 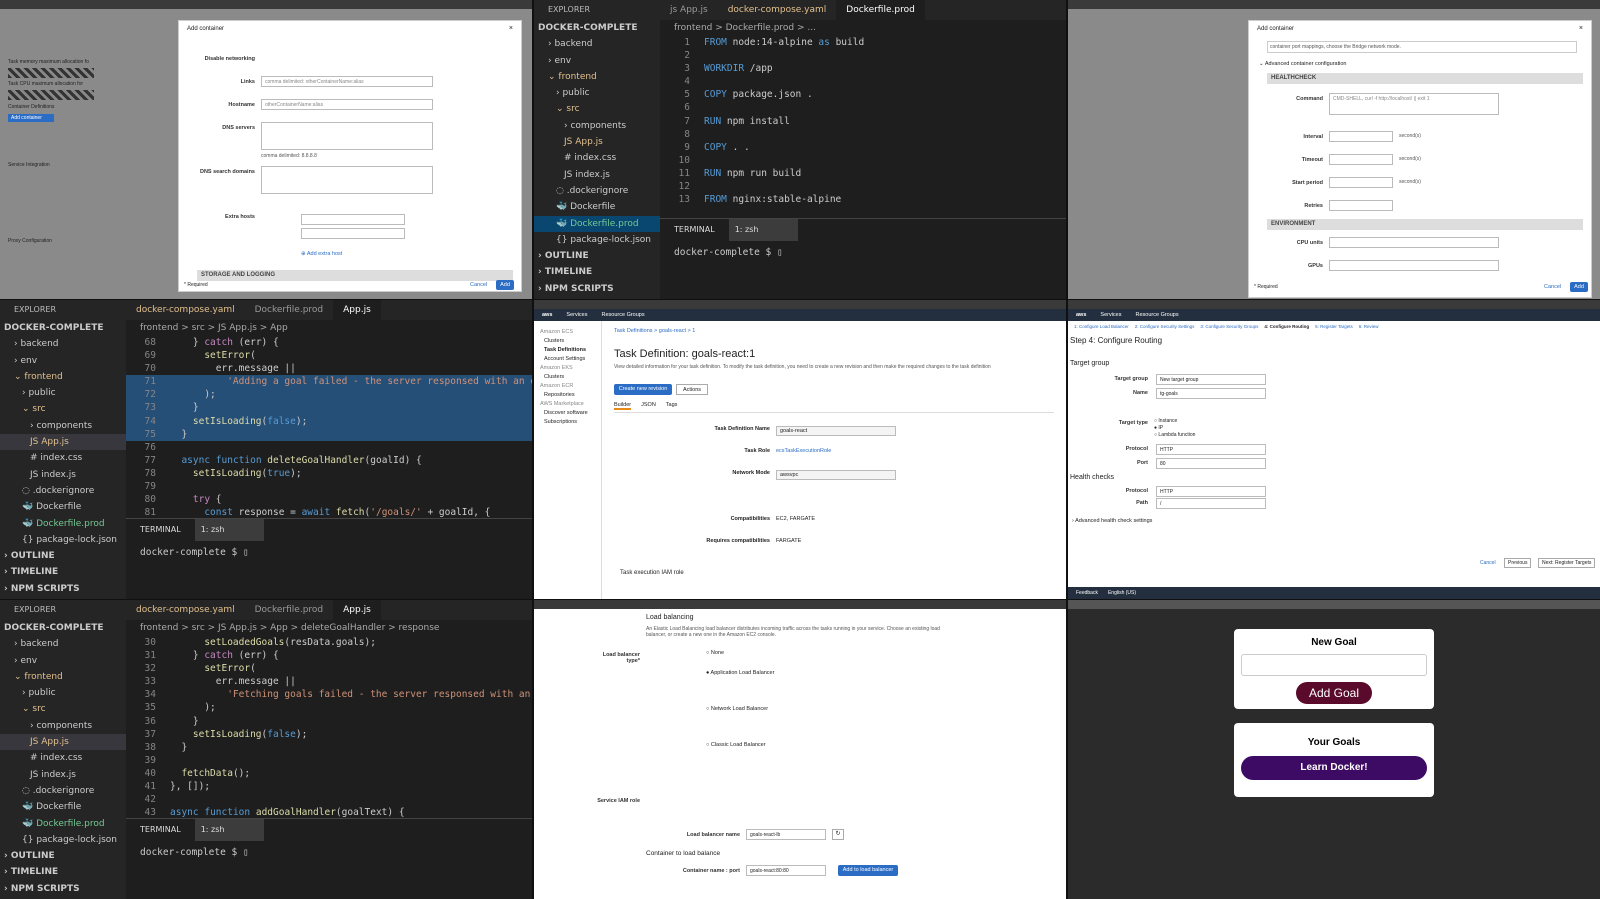 What do you see at coordinates (160, 530) in the screenshot?
I see `terminal-tab: TERMINAL` at bounding box center [160, 530].